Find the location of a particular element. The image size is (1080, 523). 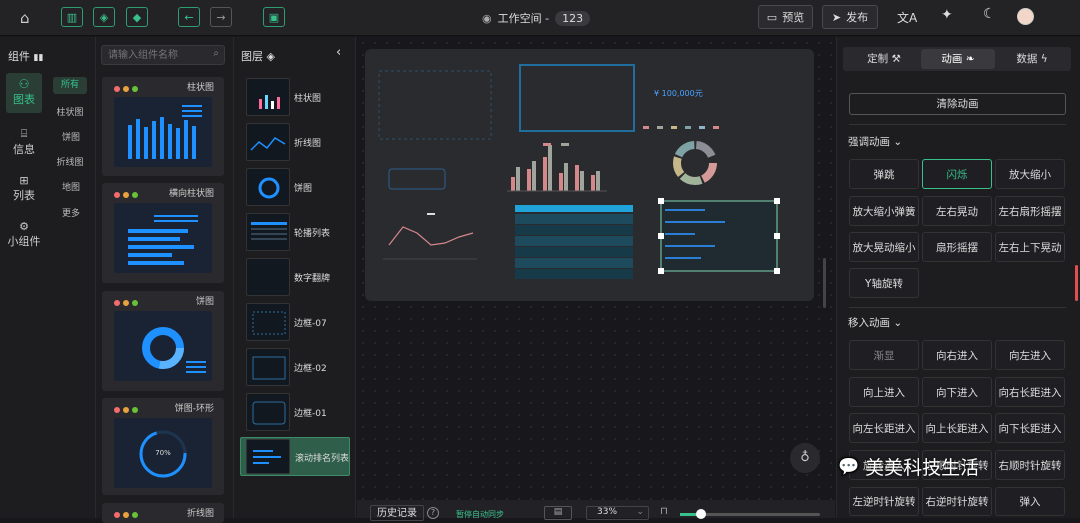

history-button: 历史记录 is located at coordinates (397, 513).